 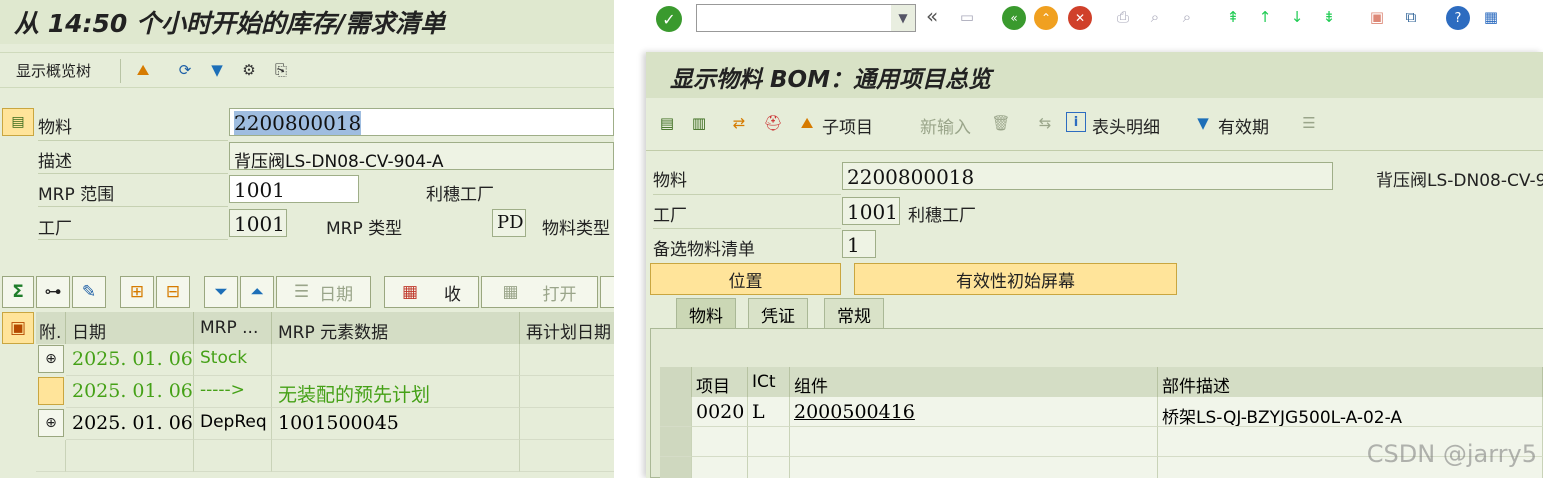 What do you see at coordinates (778, 313) in the screenshot?
I see `tab-document: 凭证` at bounding box center [778, 313].